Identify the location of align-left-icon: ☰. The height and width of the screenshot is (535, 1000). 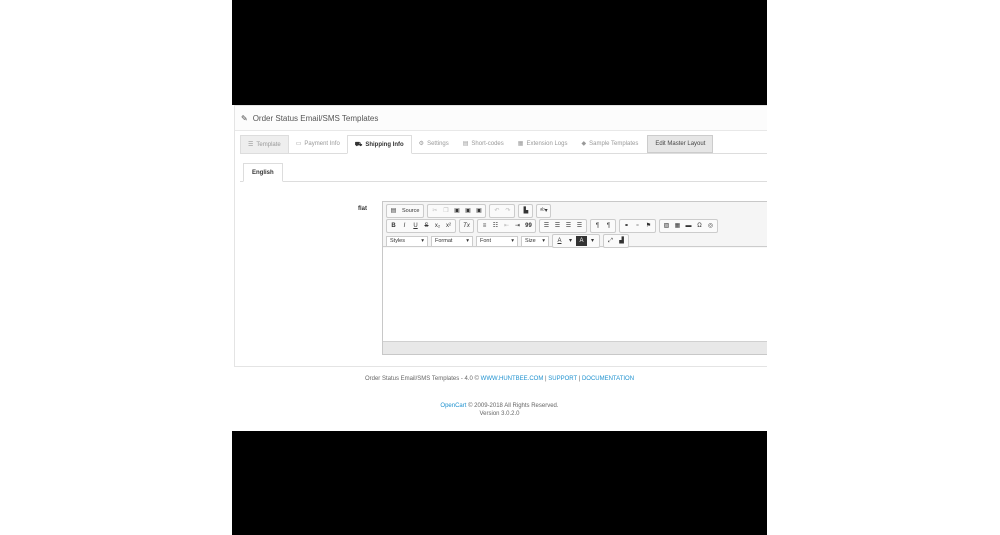
(546, 226).